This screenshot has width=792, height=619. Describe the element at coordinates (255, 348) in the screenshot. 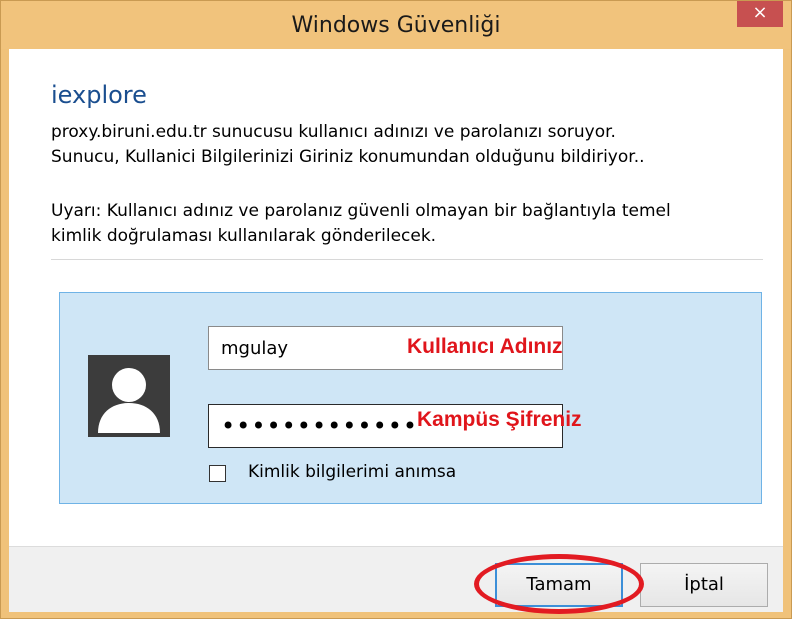

I see `username-value: mgulay` at that location.